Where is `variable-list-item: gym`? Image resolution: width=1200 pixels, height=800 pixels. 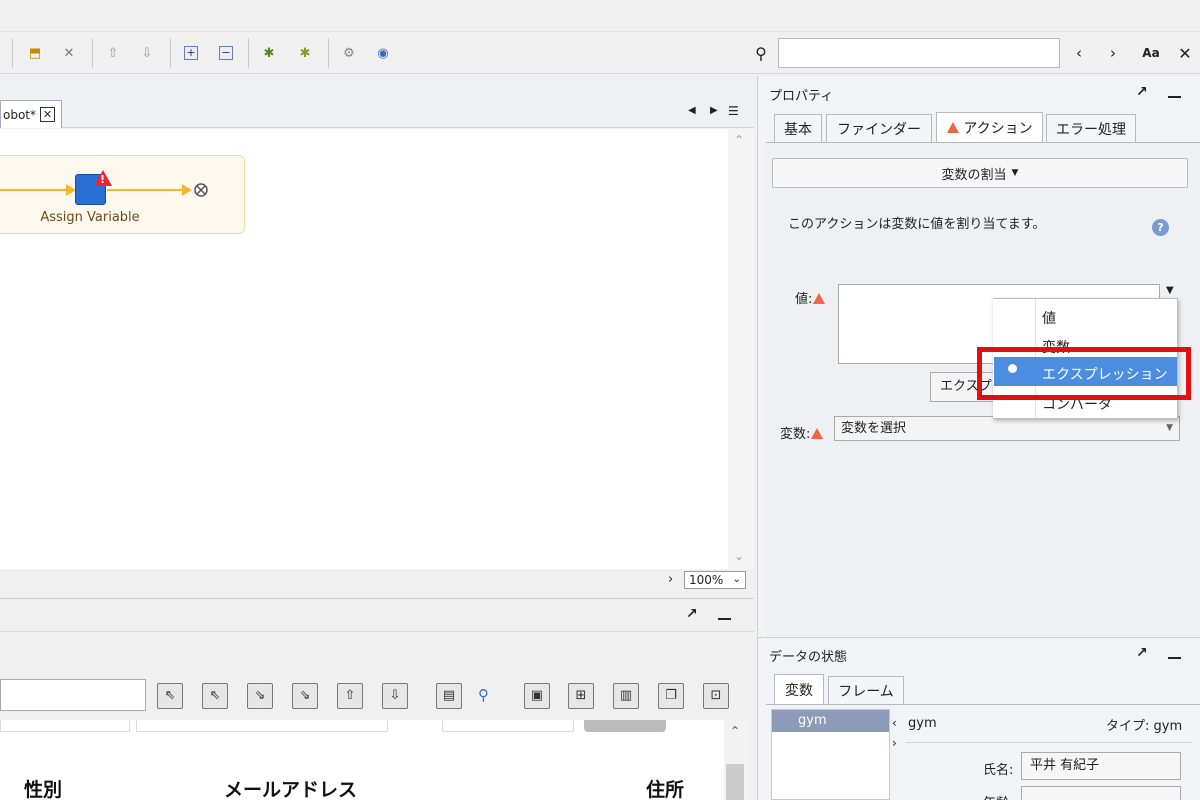 variable-list-item: gym is located at coordinates (830, 721).